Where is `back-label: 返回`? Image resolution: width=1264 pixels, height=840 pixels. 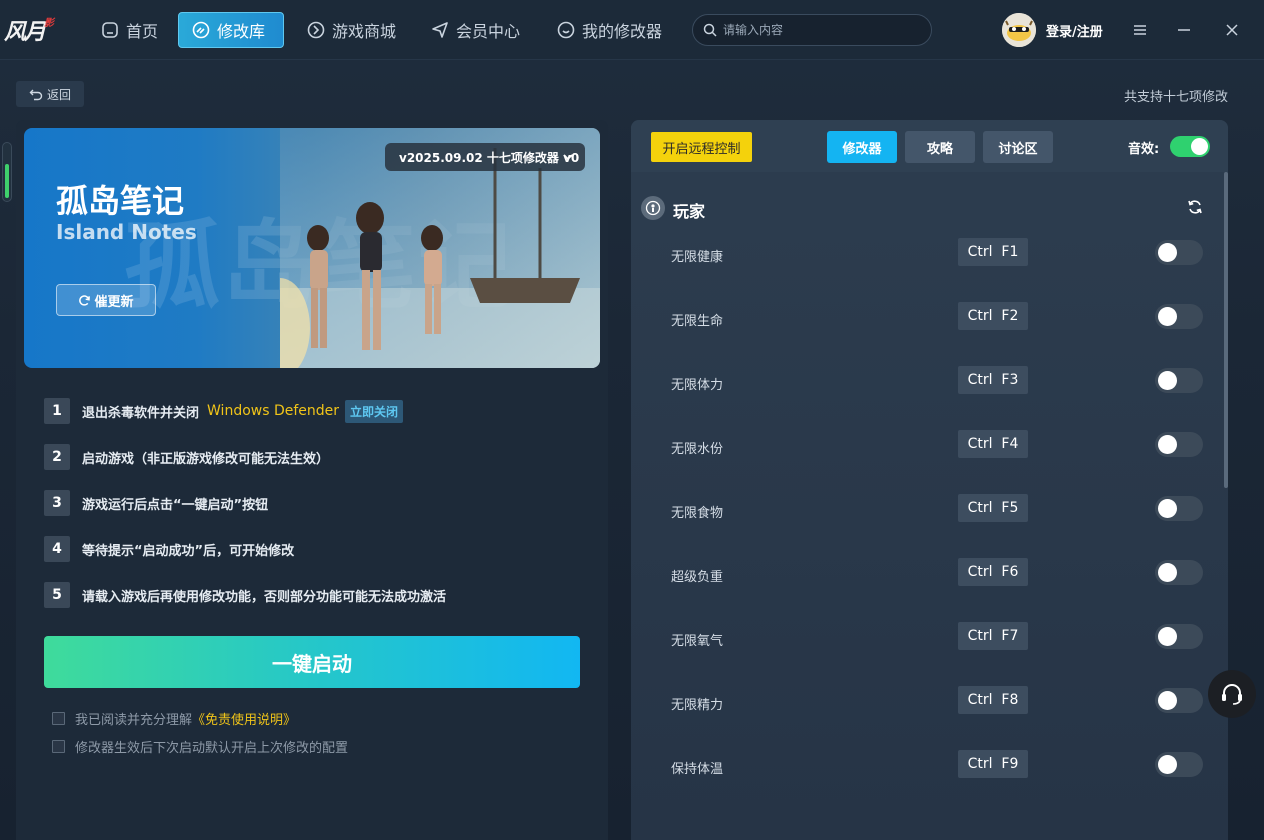 back-label: 返回 is located at coordinates (58, 94).